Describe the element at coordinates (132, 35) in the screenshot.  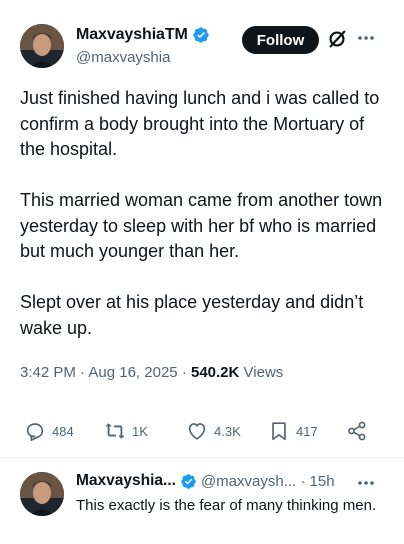
I see `display-name: MaxvayshiaTM` at that location.